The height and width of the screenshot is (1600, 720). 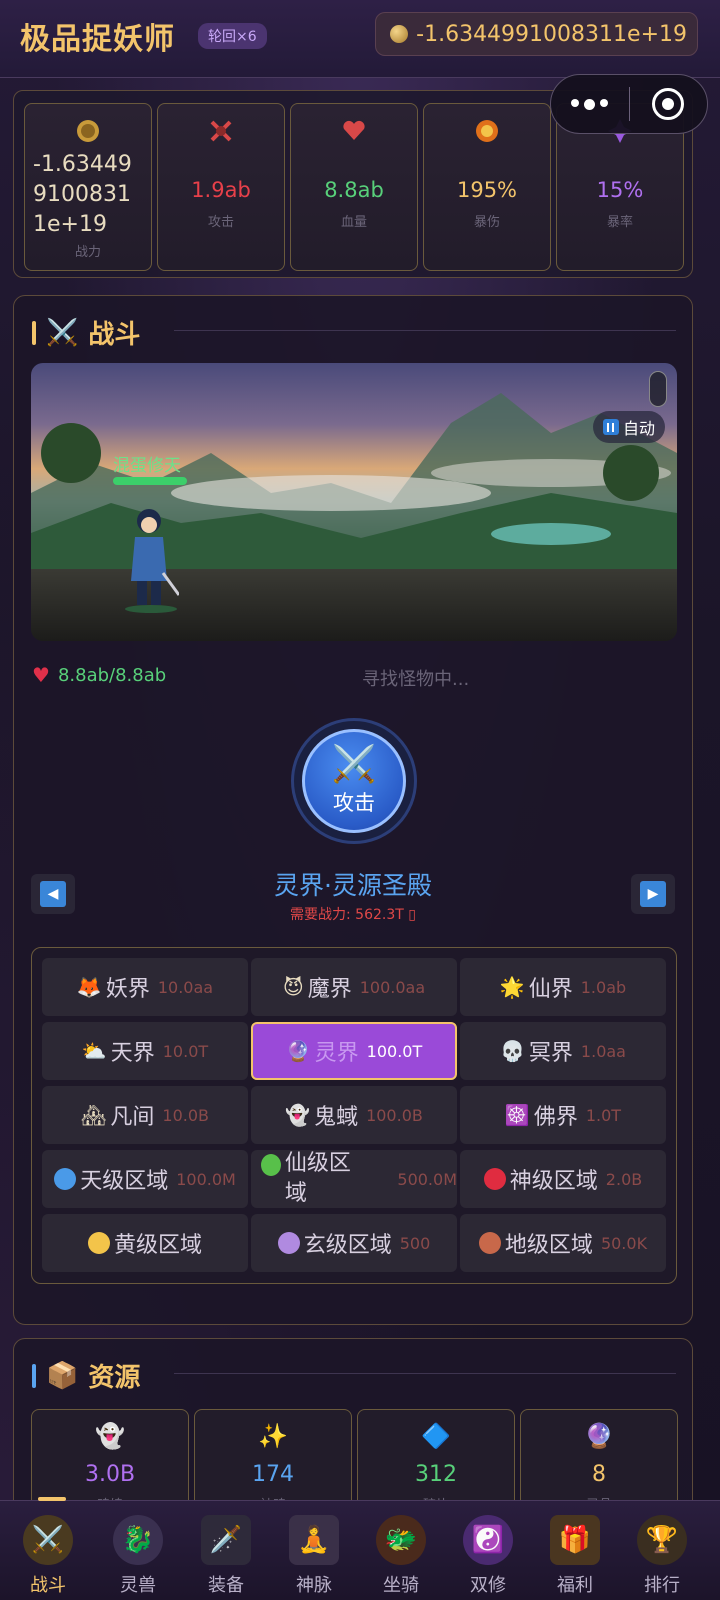 I want to click on zone-requirement: 1.0aa, so click(x=603, y=1051).